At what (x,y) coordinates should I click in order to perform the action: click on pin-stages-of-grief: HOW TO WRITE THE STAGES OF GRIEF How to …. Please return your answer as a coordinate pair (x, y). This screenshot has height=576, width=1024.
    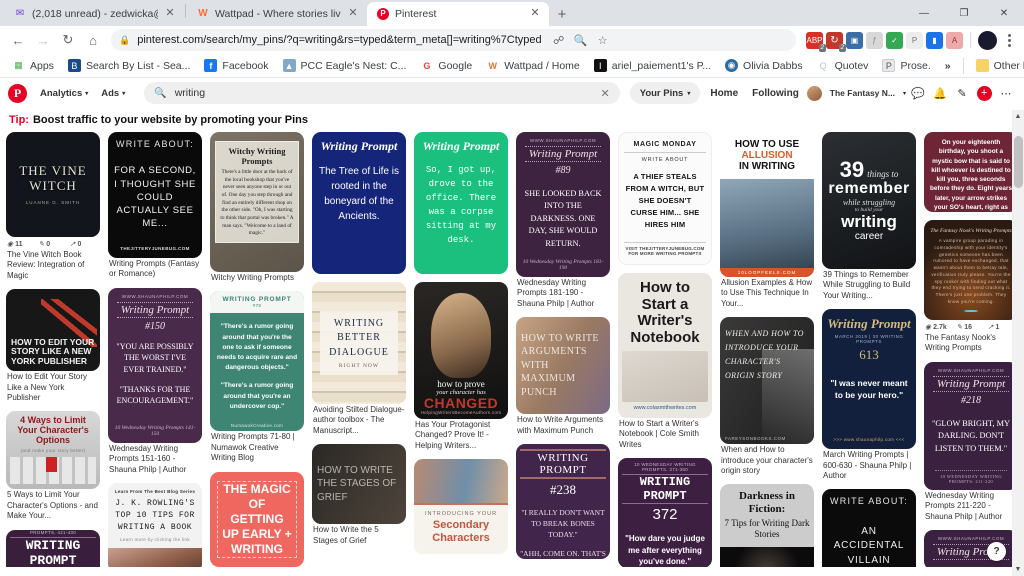
    Looking at the image, I should click on (359, 495).